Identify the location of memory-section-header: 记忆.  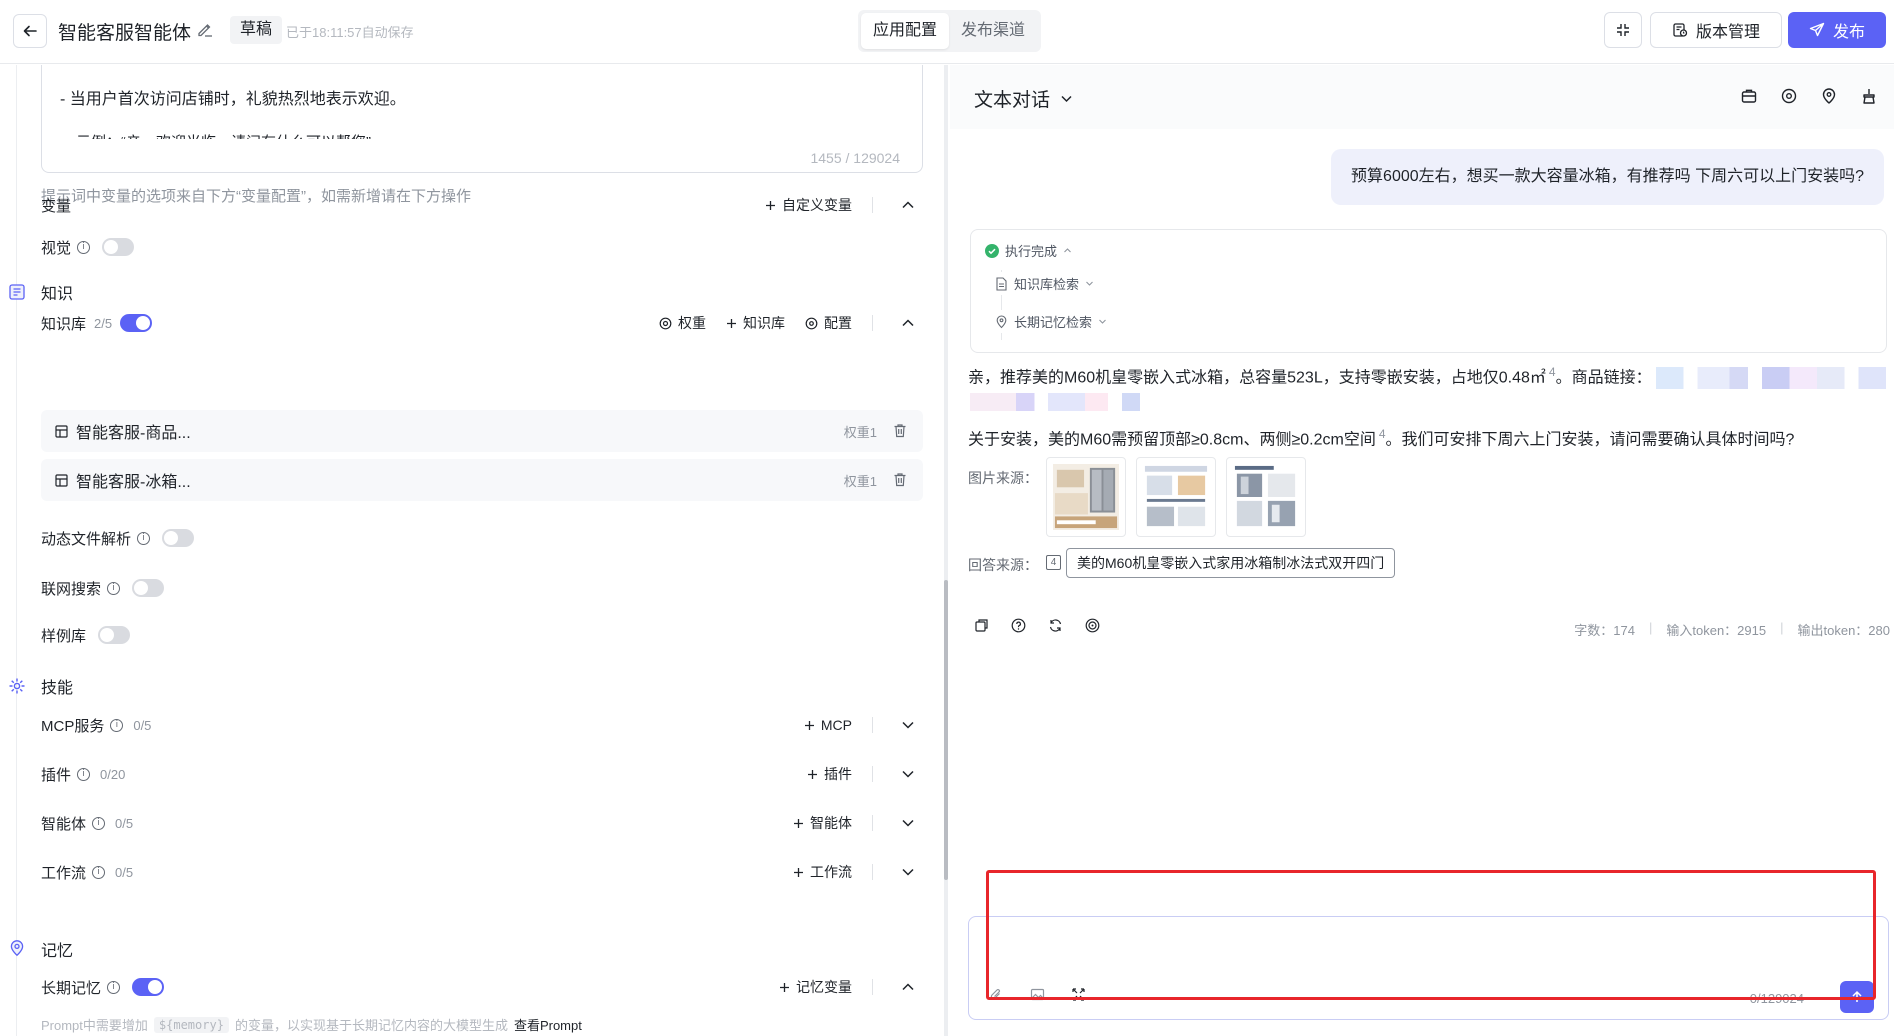
(482, 949).